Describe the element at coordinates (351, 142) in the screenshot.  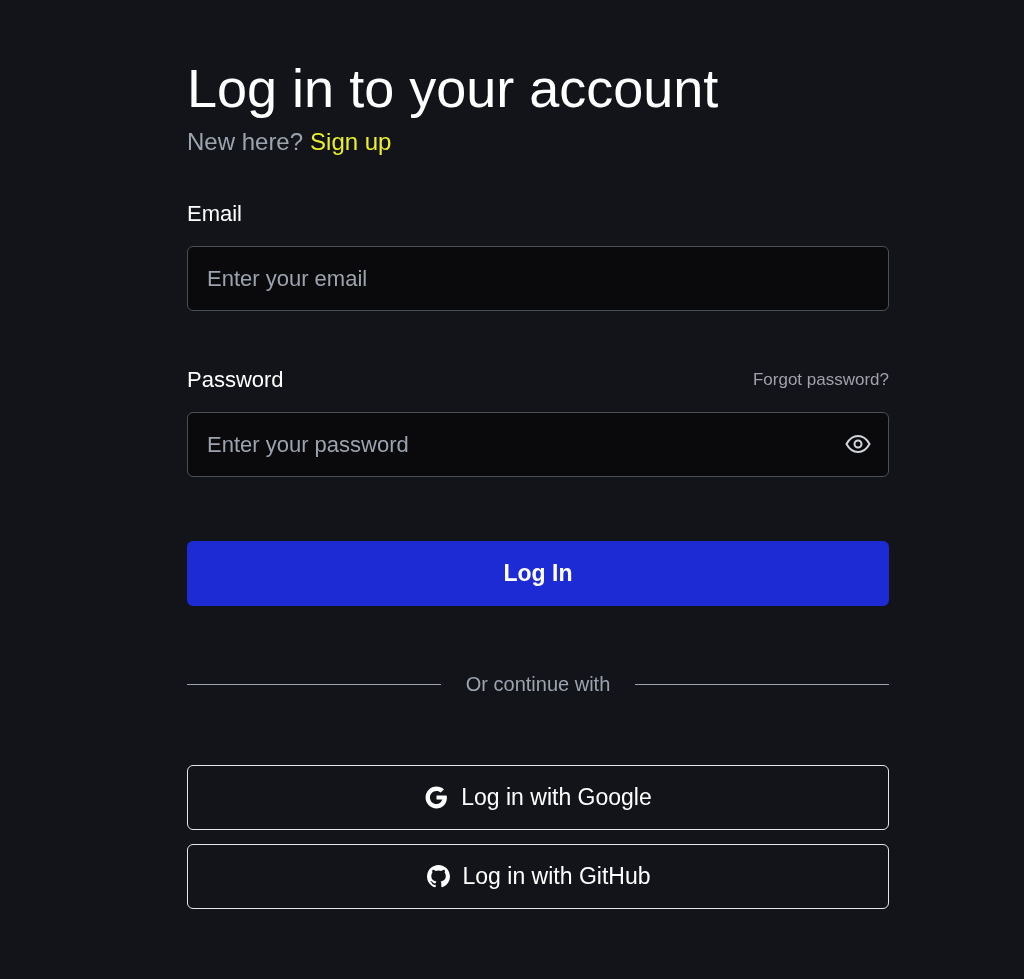
I see `signup-link: Sign up` at that location.